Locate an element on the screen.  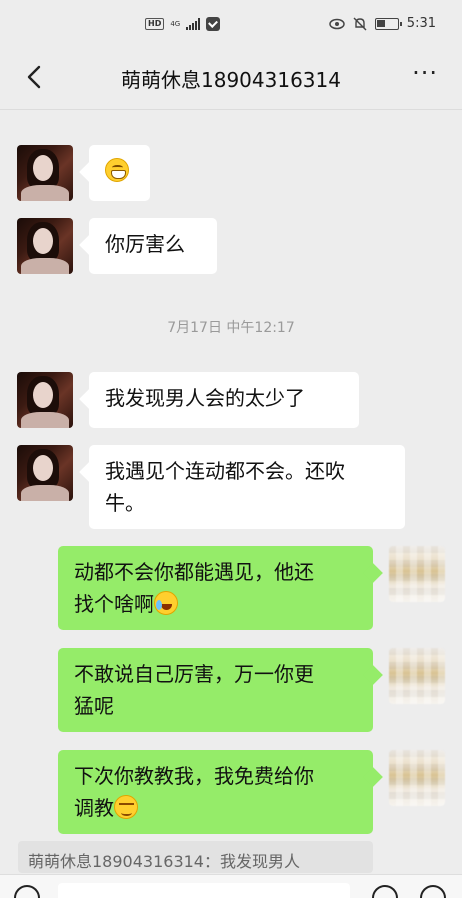
message-text: 我发现男人会的太少了 is located at coordinates (205, 398).